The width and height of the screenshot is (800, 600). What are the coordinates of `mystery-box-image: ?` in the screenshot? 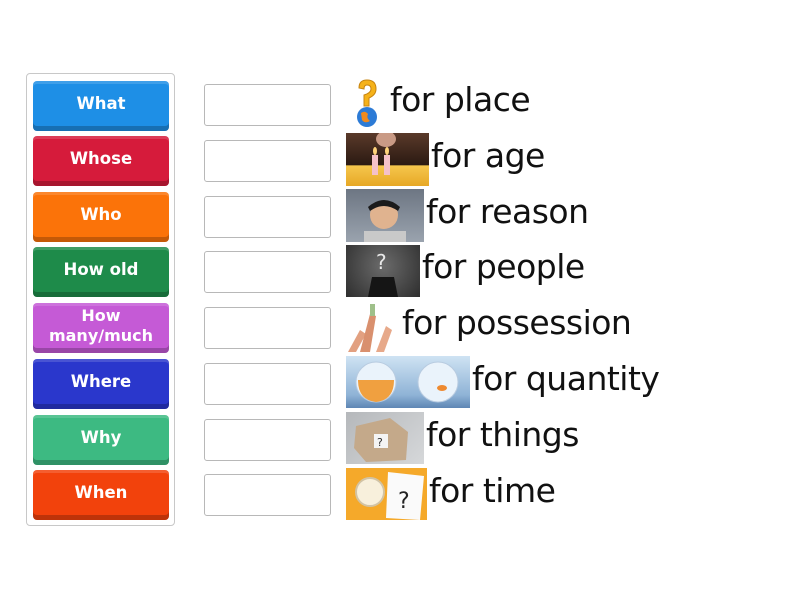 It's located at (385, 438).